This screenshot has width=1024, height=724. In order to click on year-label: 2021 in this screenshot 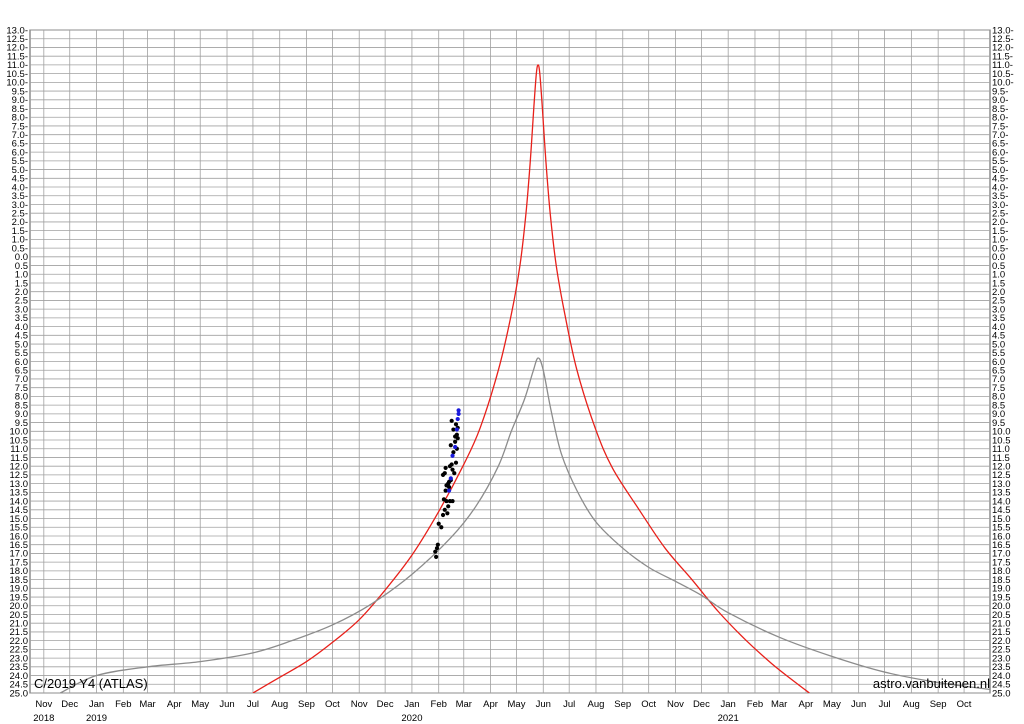, I will do `click(728, 718)`.